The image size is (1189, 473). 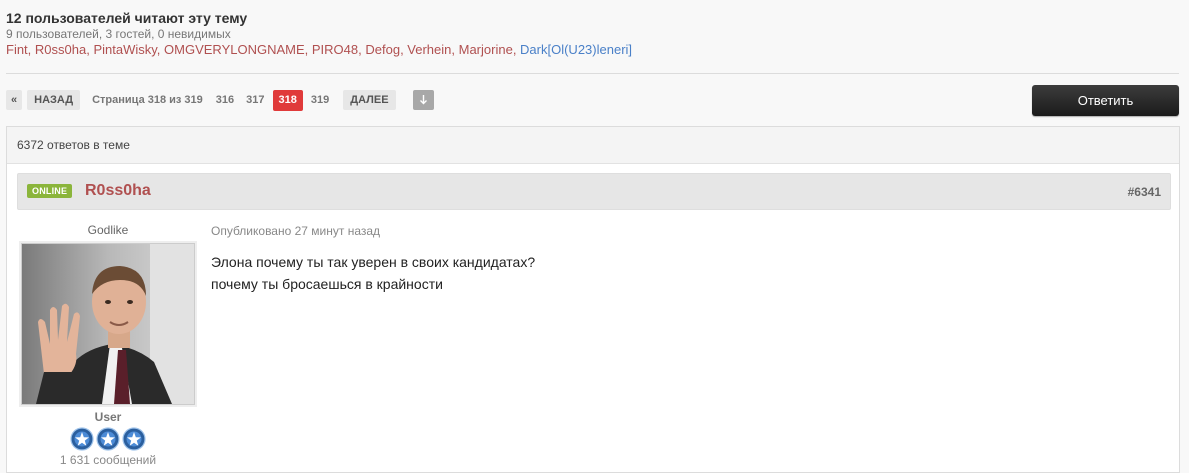 I want to click on reader-user-link: Fint, so click(x=17, y=49).